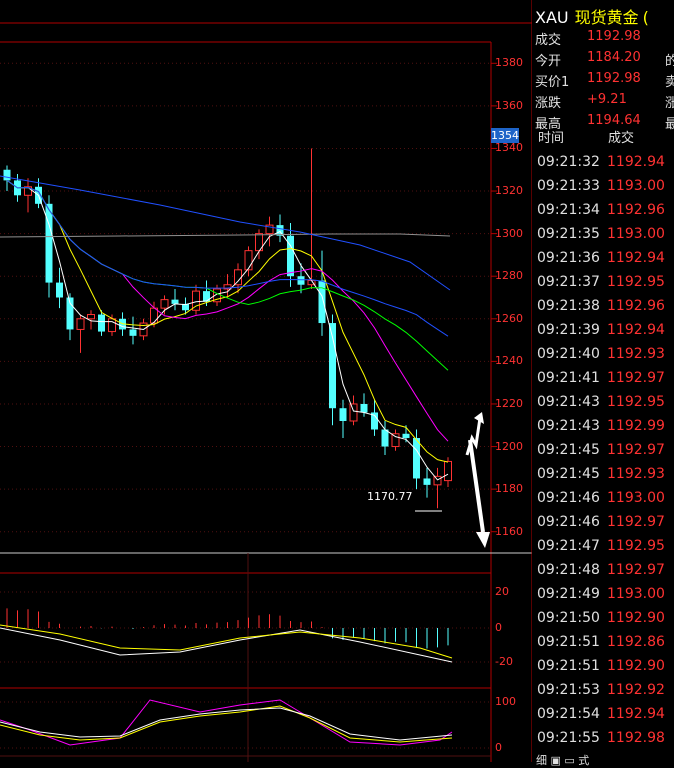 This screenshot has height=768, width=674. Describe the element at coordinates (636, 426) in the screenshot. I see `tick-price: 1192.99` at that location.